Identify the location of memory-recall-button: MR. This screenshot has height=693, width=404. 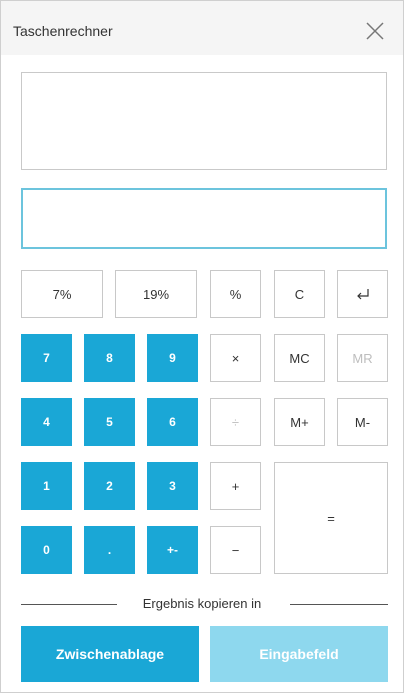
(362, 358).